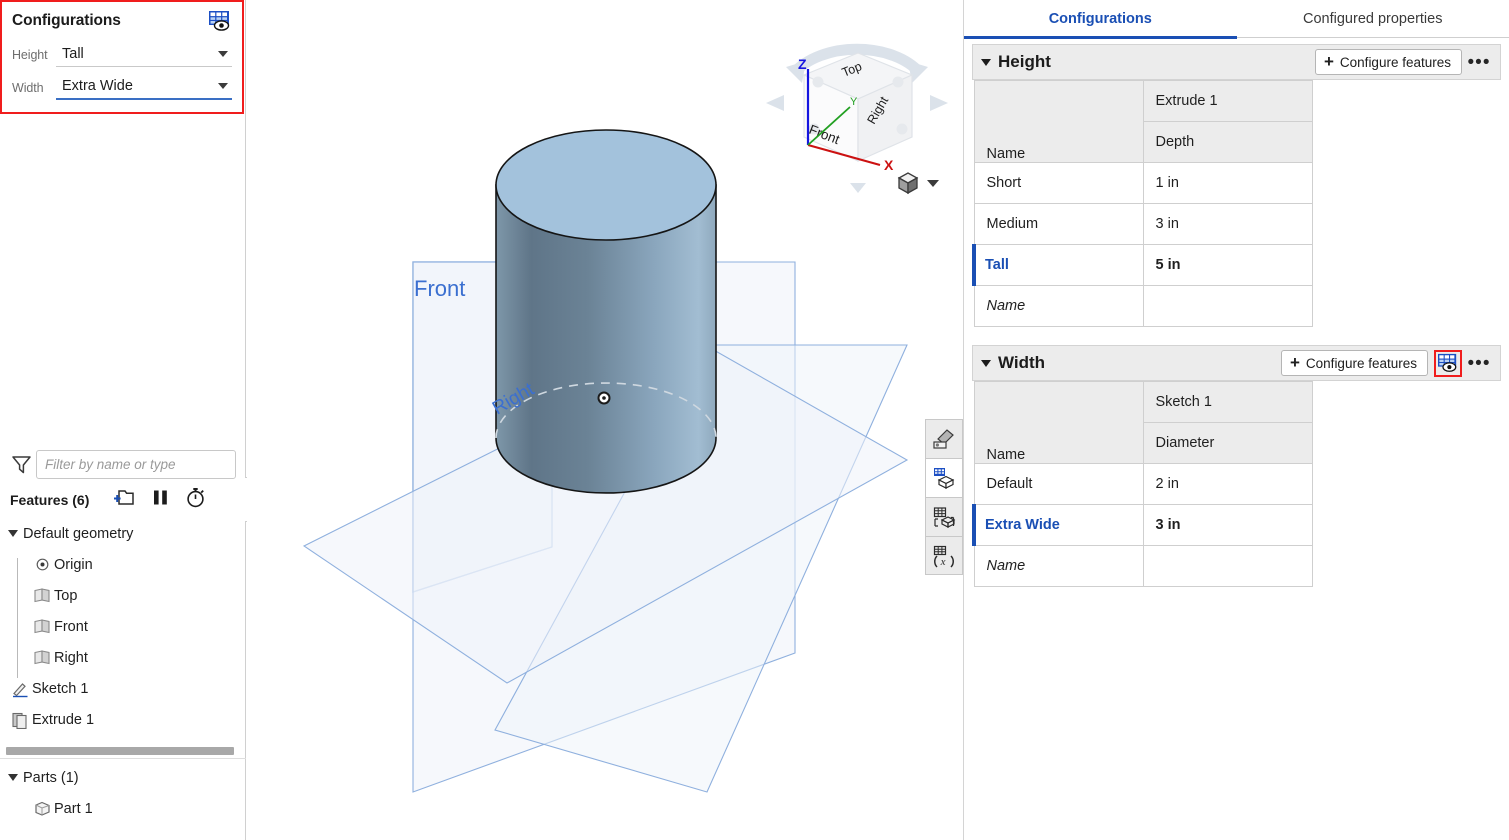 This screenshot has width=1509, height=840. Describe the element at coordinates (1058, 525) in the screenshot. I see `config-name-cell: Extra Wide` at that location.